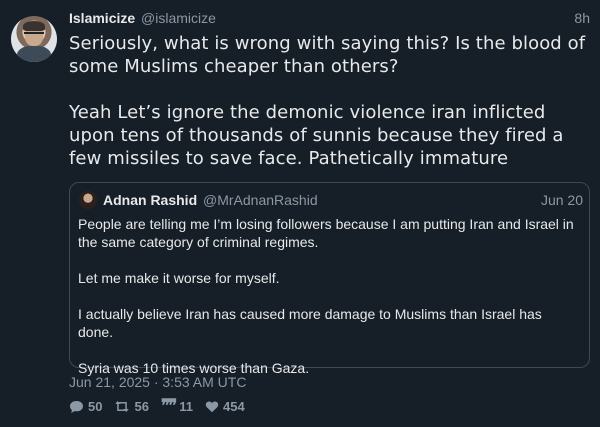 This screenshot has height=427, width=600. What do you see at coordinates (76, 406) in the screenshot?
I see `comment-icon` at bounding box center [76, 406].